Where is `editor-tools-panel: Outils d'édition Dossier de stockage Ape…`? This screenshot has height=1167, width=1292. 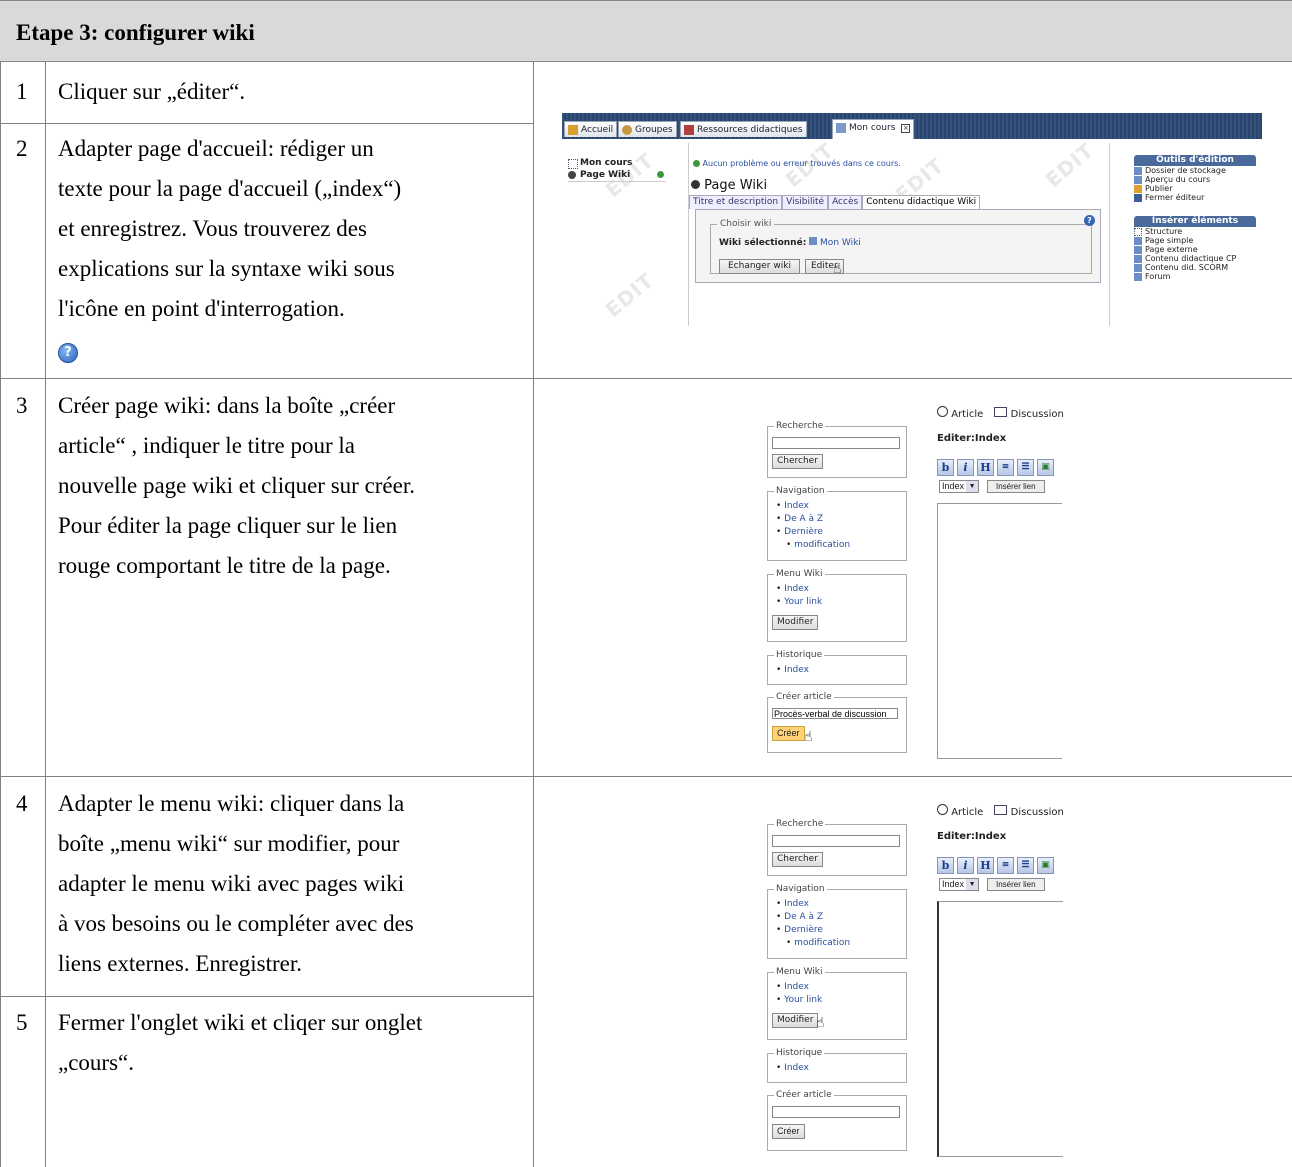
editor-tools-panel: Outils d'édition Dossier de stockage Ape… is located at coordinates (1195, 218).